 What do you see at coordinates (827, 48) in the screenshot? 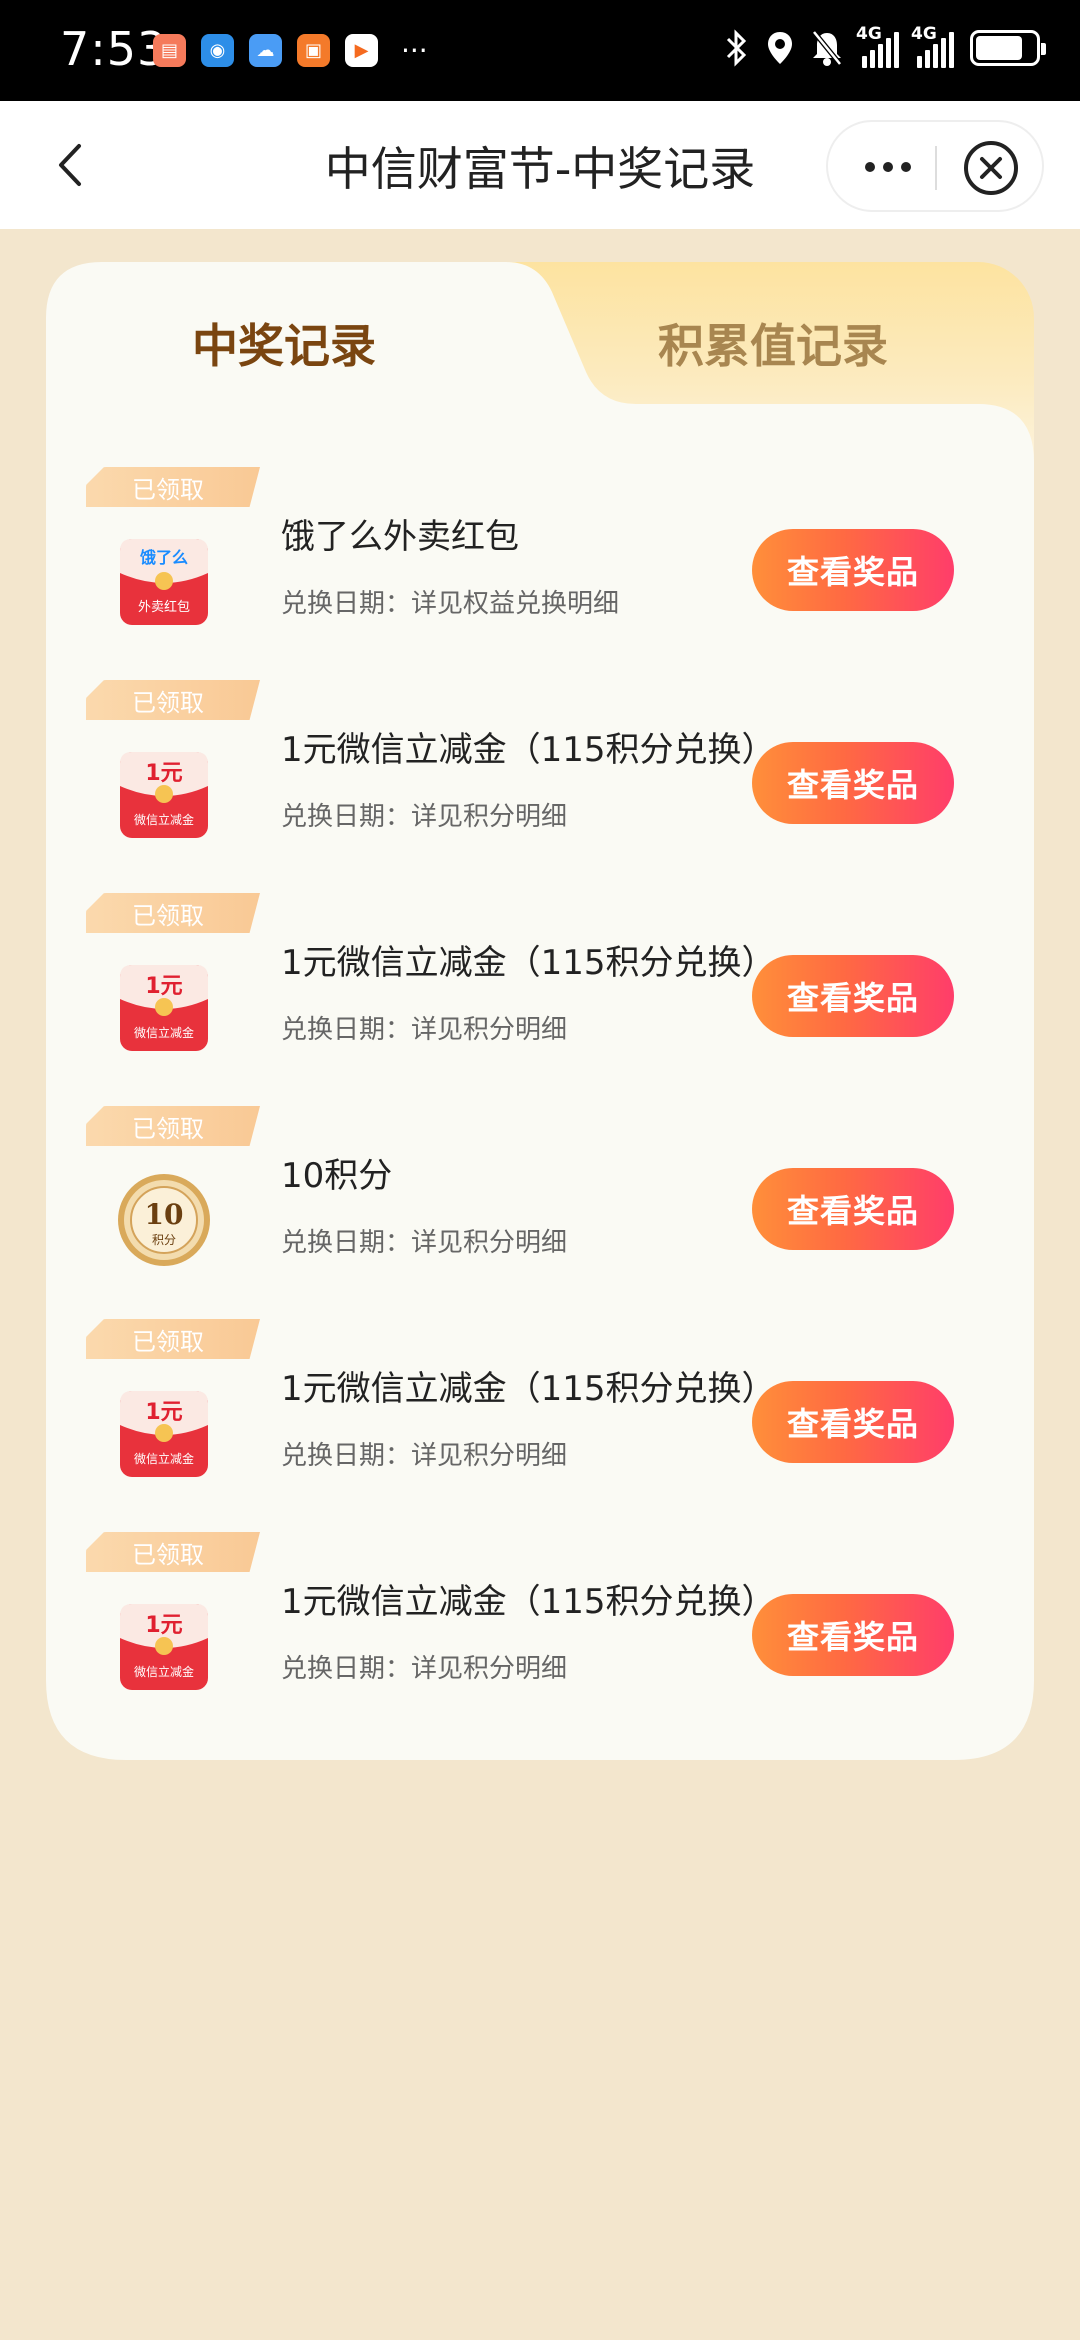
I see `mute-bell-icon` at bounding box center [827, 48].